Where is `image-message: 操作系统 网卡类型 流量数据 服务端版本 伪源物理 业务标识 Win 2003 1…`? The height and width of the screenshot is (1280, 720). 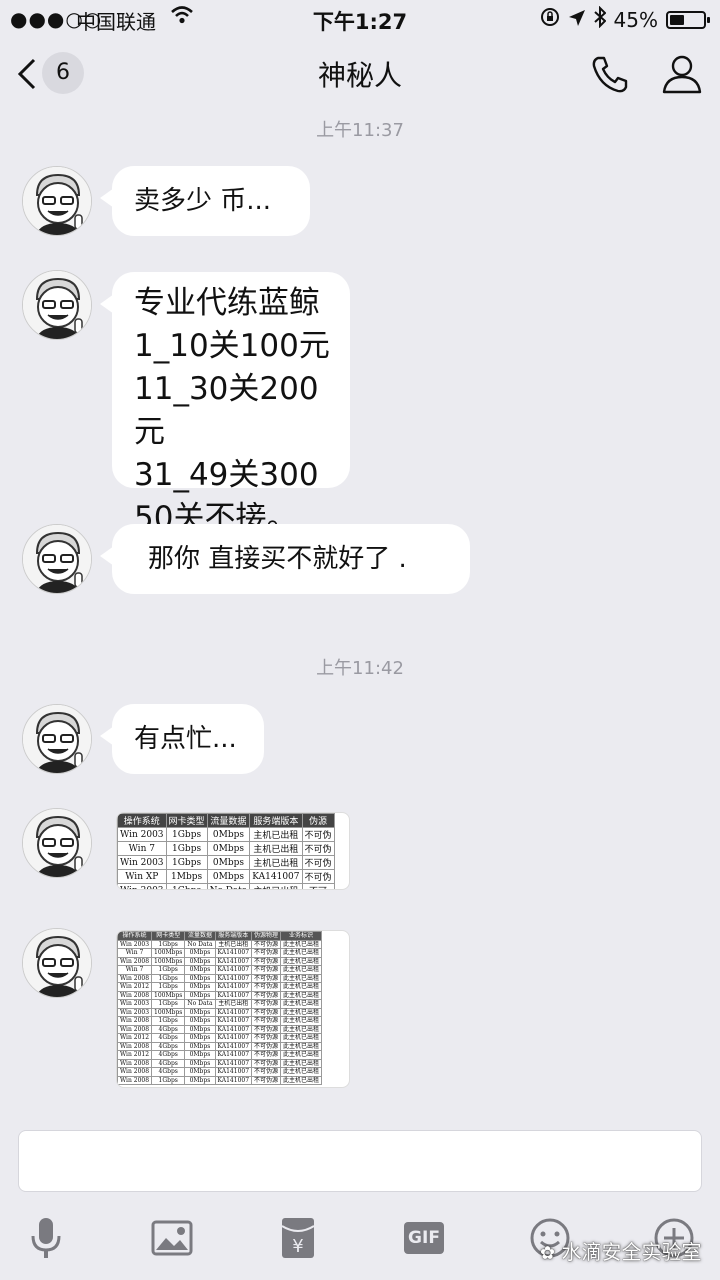
image-message: 操作系统 网卡类型 流量数据 服务端版本 伪源物理 业务标识 Win 2003 1… is located at coordinates (233, 1009).